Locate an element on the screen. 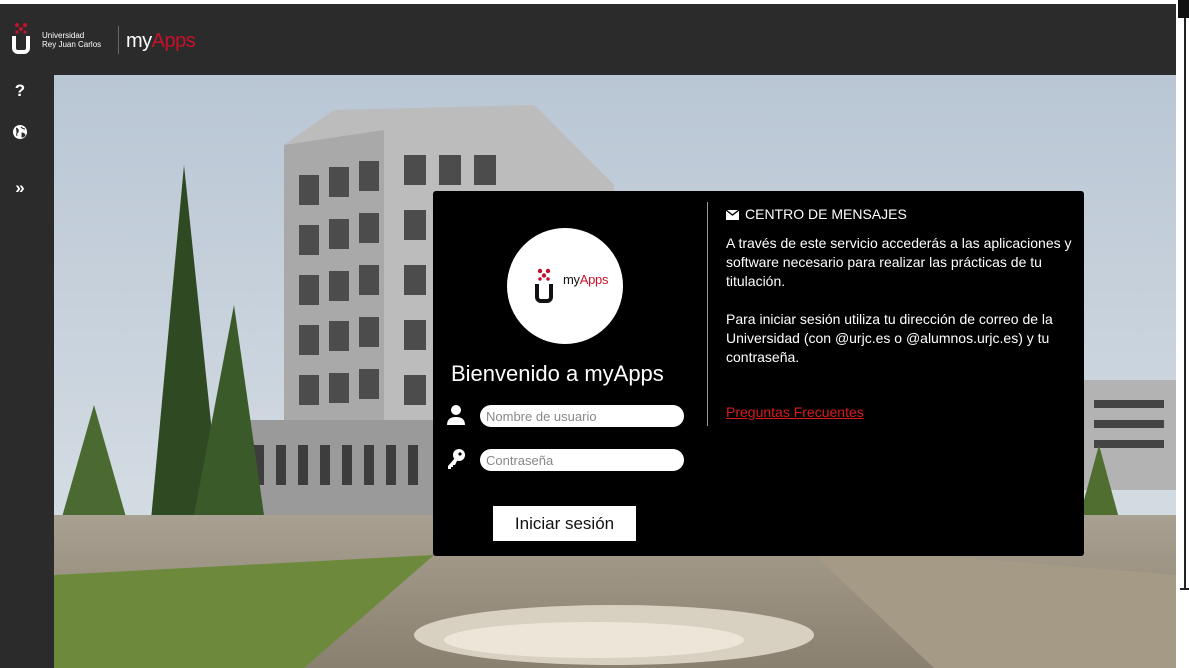 Image resolution: width=1189 pixels, height=668 pixels. badge-brand: myApps is located at coordinates (585, 279).